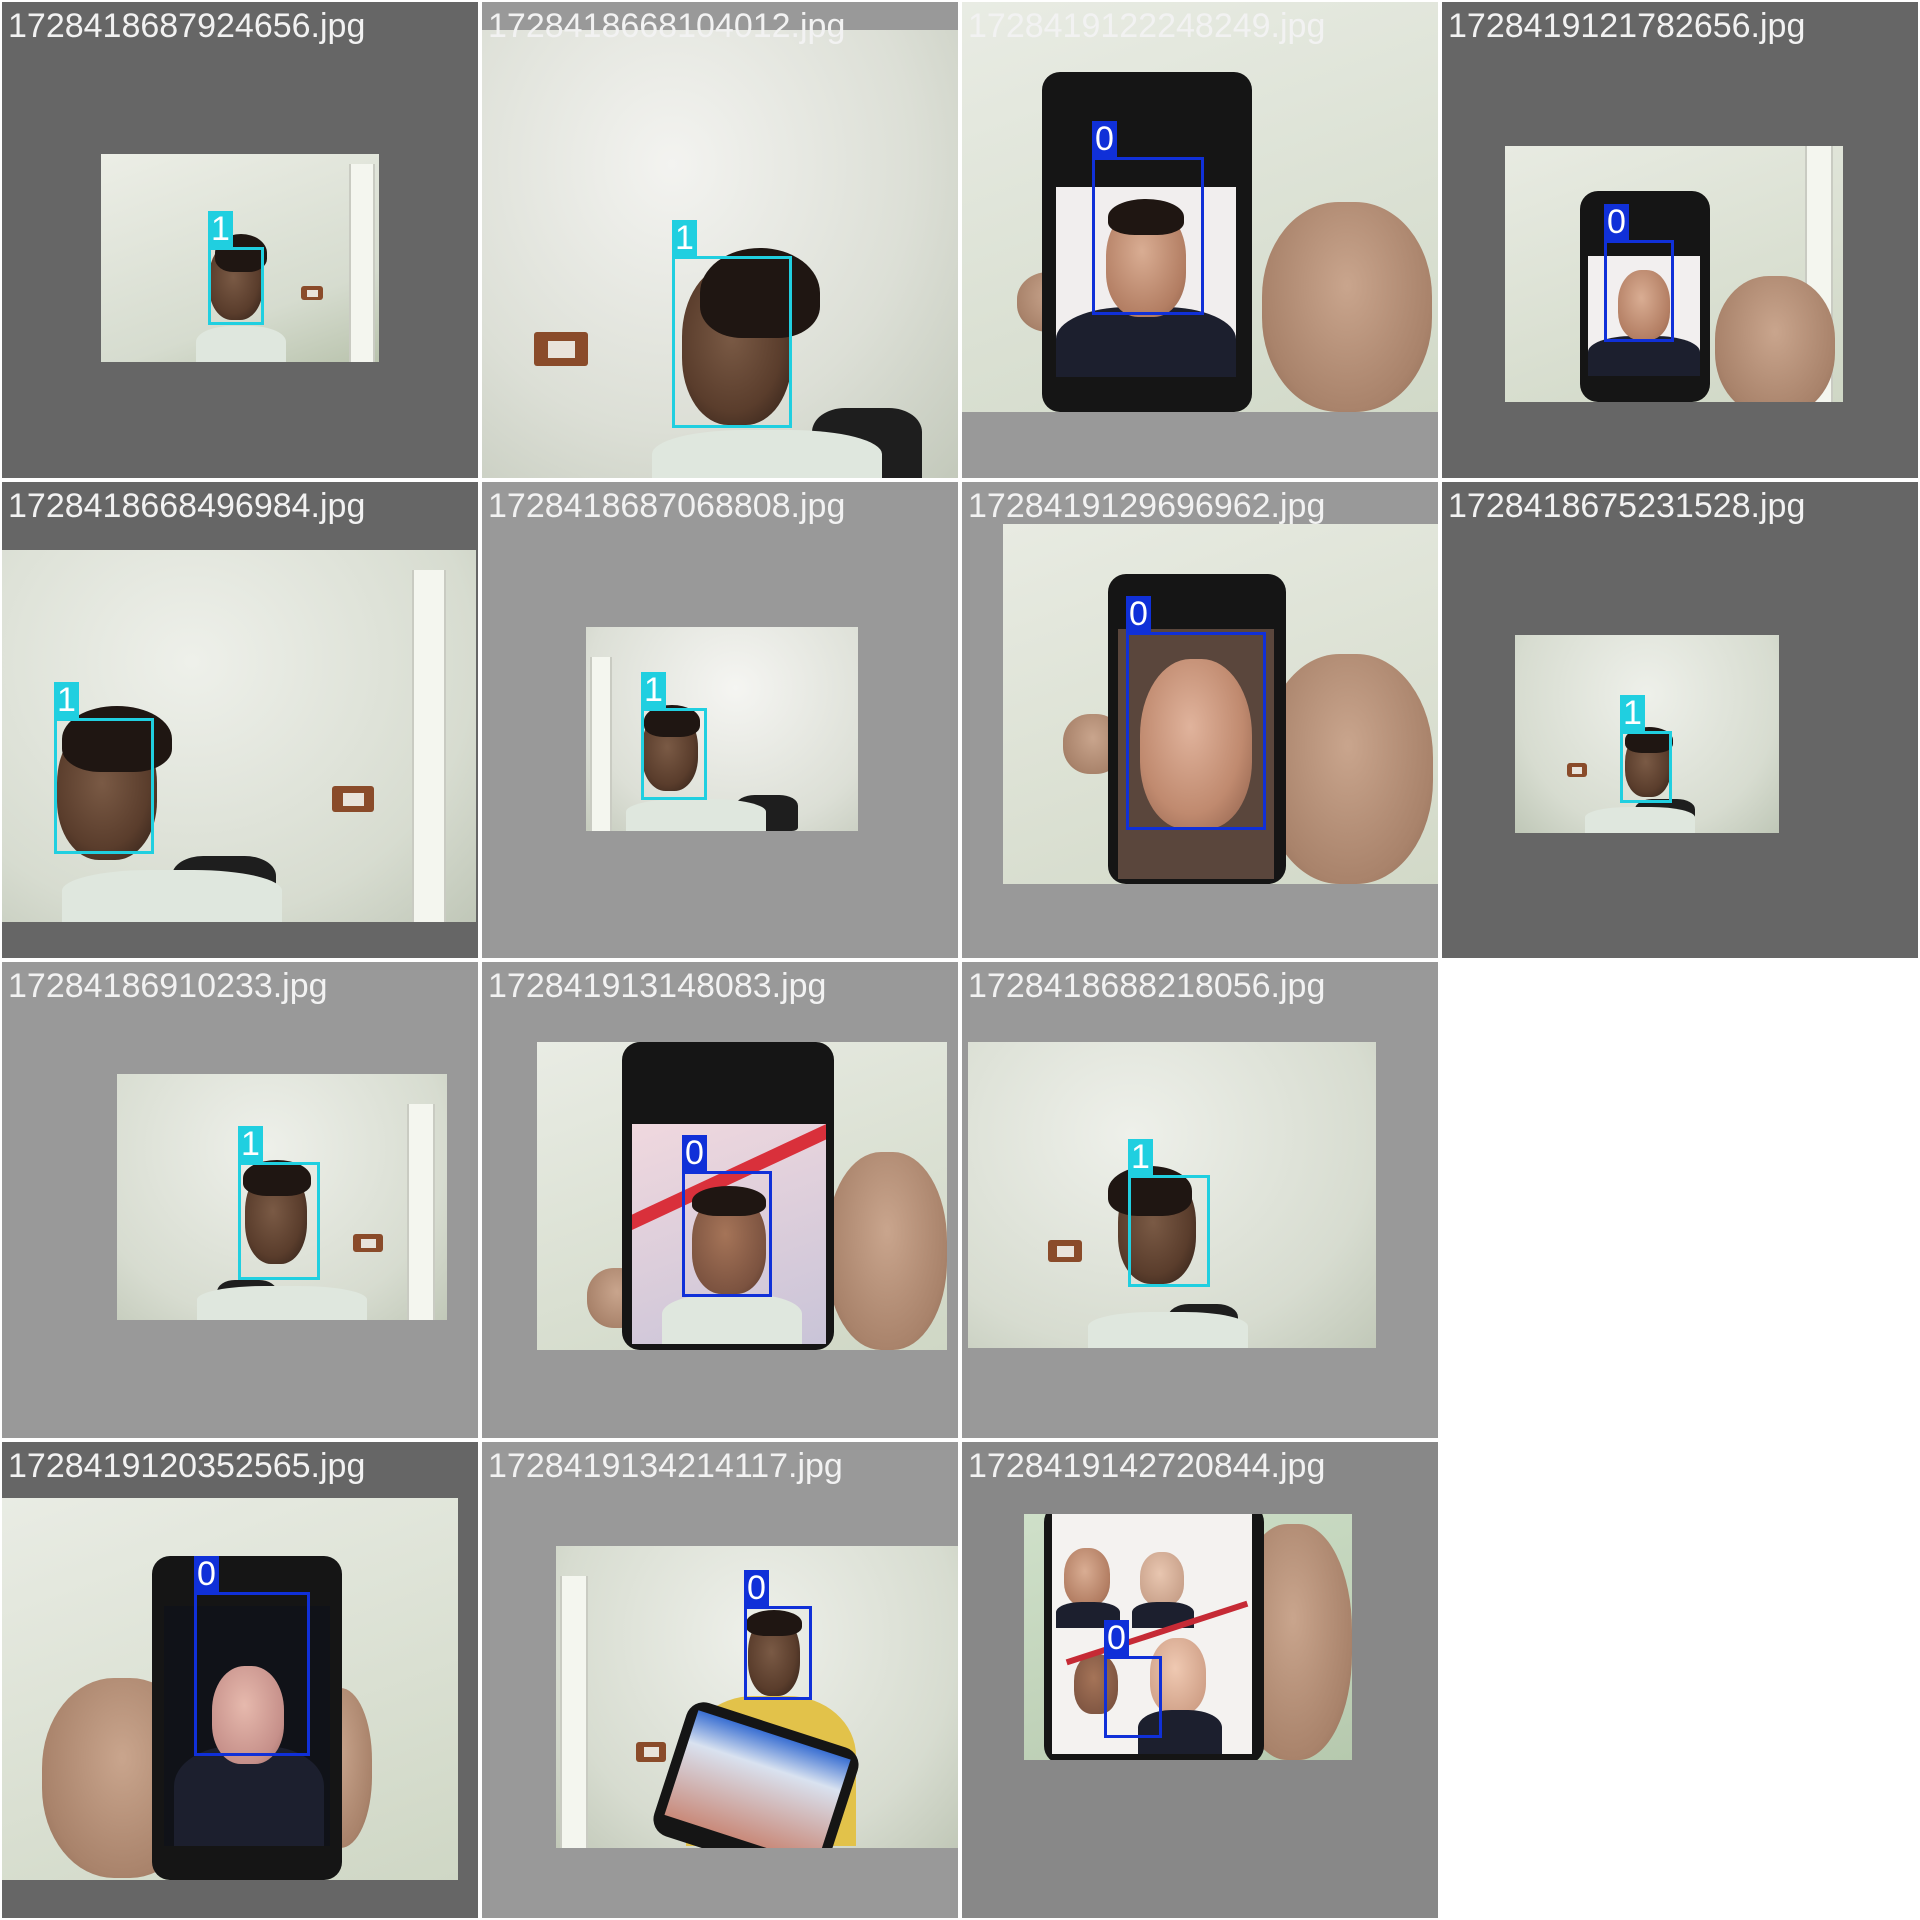  Describe the element at coordinates (1627, 506) in the screenshot. I see `tile-filename: 1728418675231528.jpg` at that location.